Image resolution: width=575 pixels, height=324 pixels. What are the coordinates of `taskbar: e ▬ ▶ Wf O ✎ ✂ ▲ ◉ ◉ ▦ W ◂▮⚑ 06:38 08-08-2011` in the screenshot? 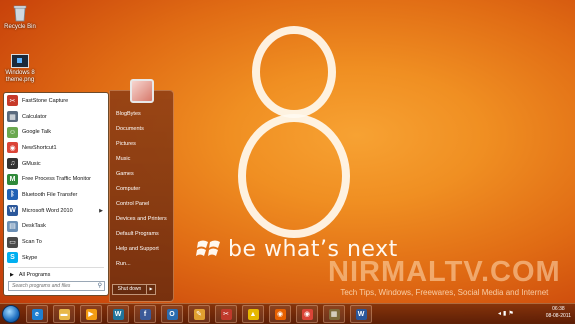 It's located at (287, 313).